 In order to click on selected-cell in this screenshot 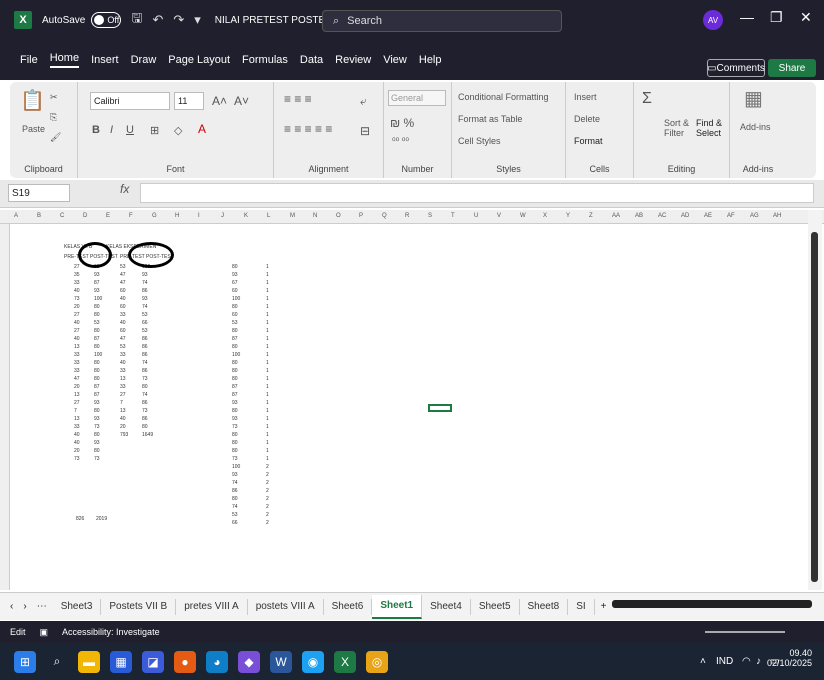, I will do `click(440, 408)`.